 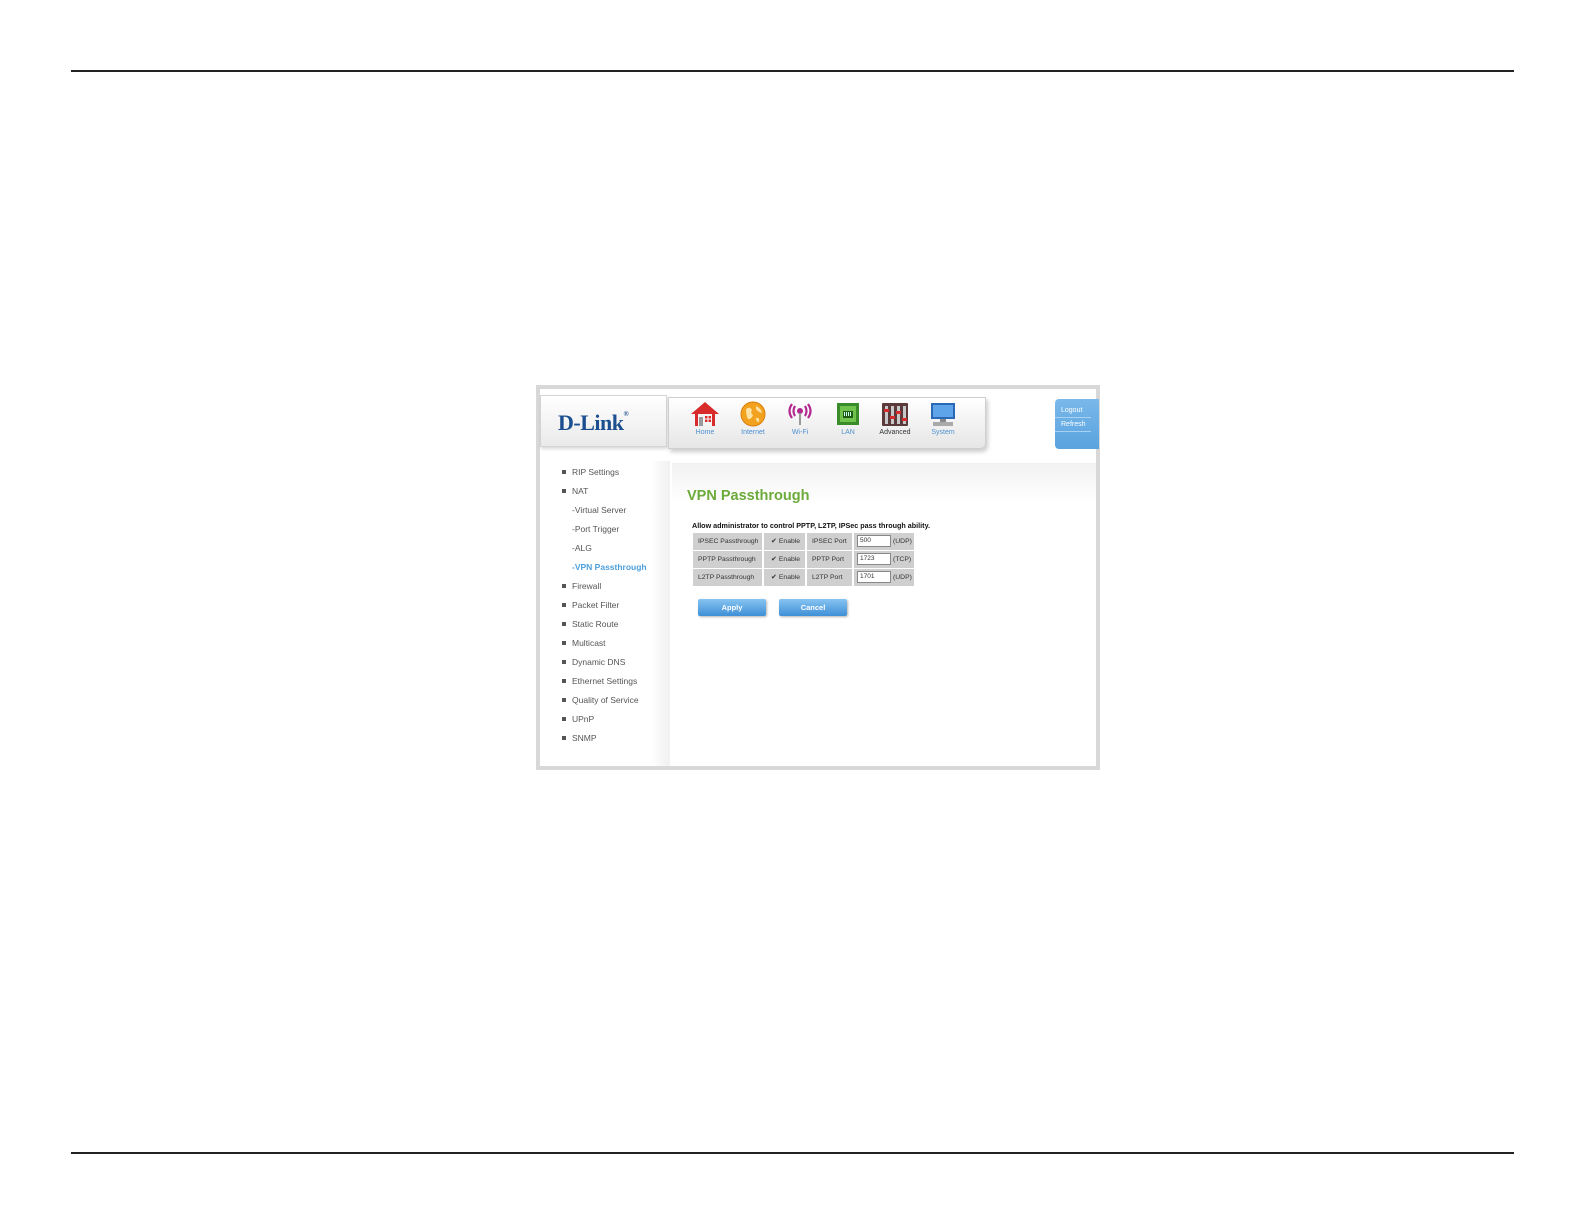 I want to click on l2tp-port-input: 1701, so click(x=874, y=577).